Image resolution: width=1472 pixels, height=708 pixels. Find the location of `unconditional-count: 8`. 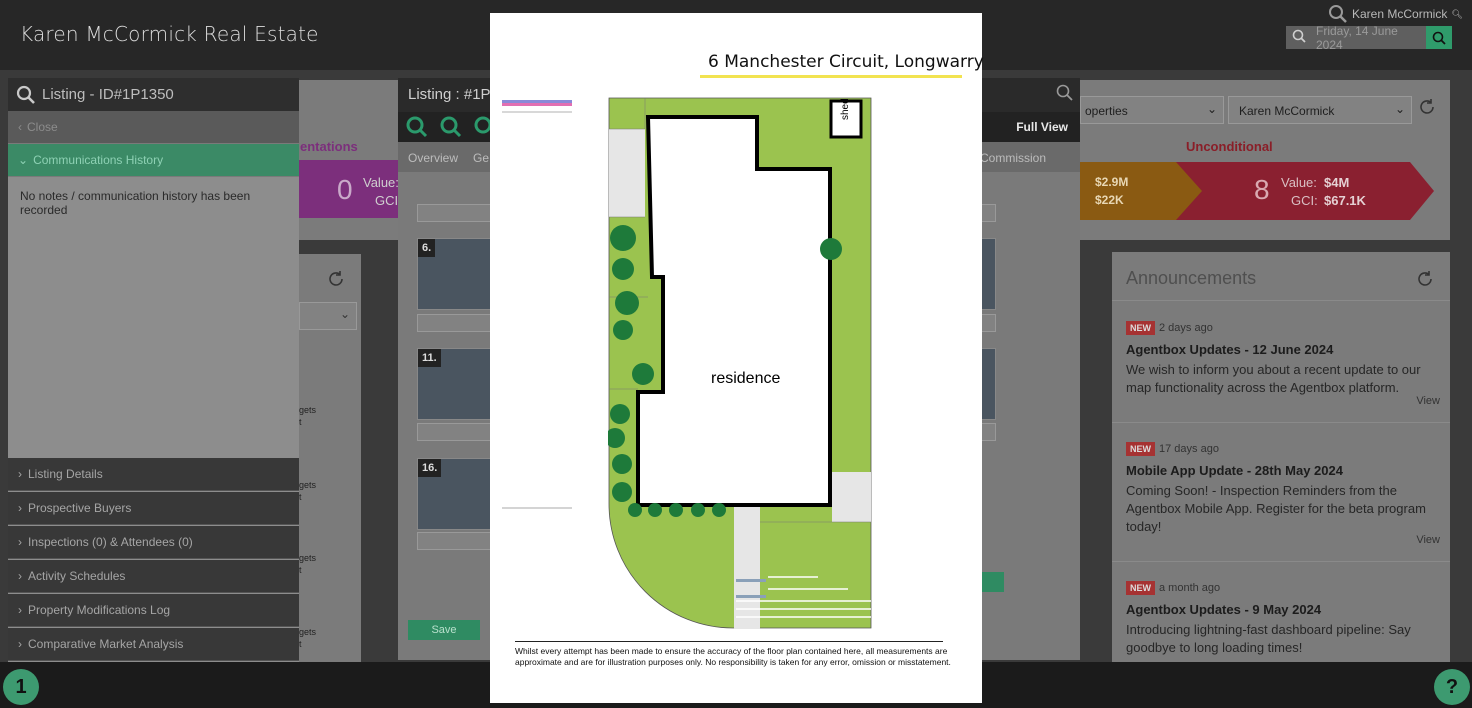

unconditional-count: 8 is located at coordinates (1262, 189).